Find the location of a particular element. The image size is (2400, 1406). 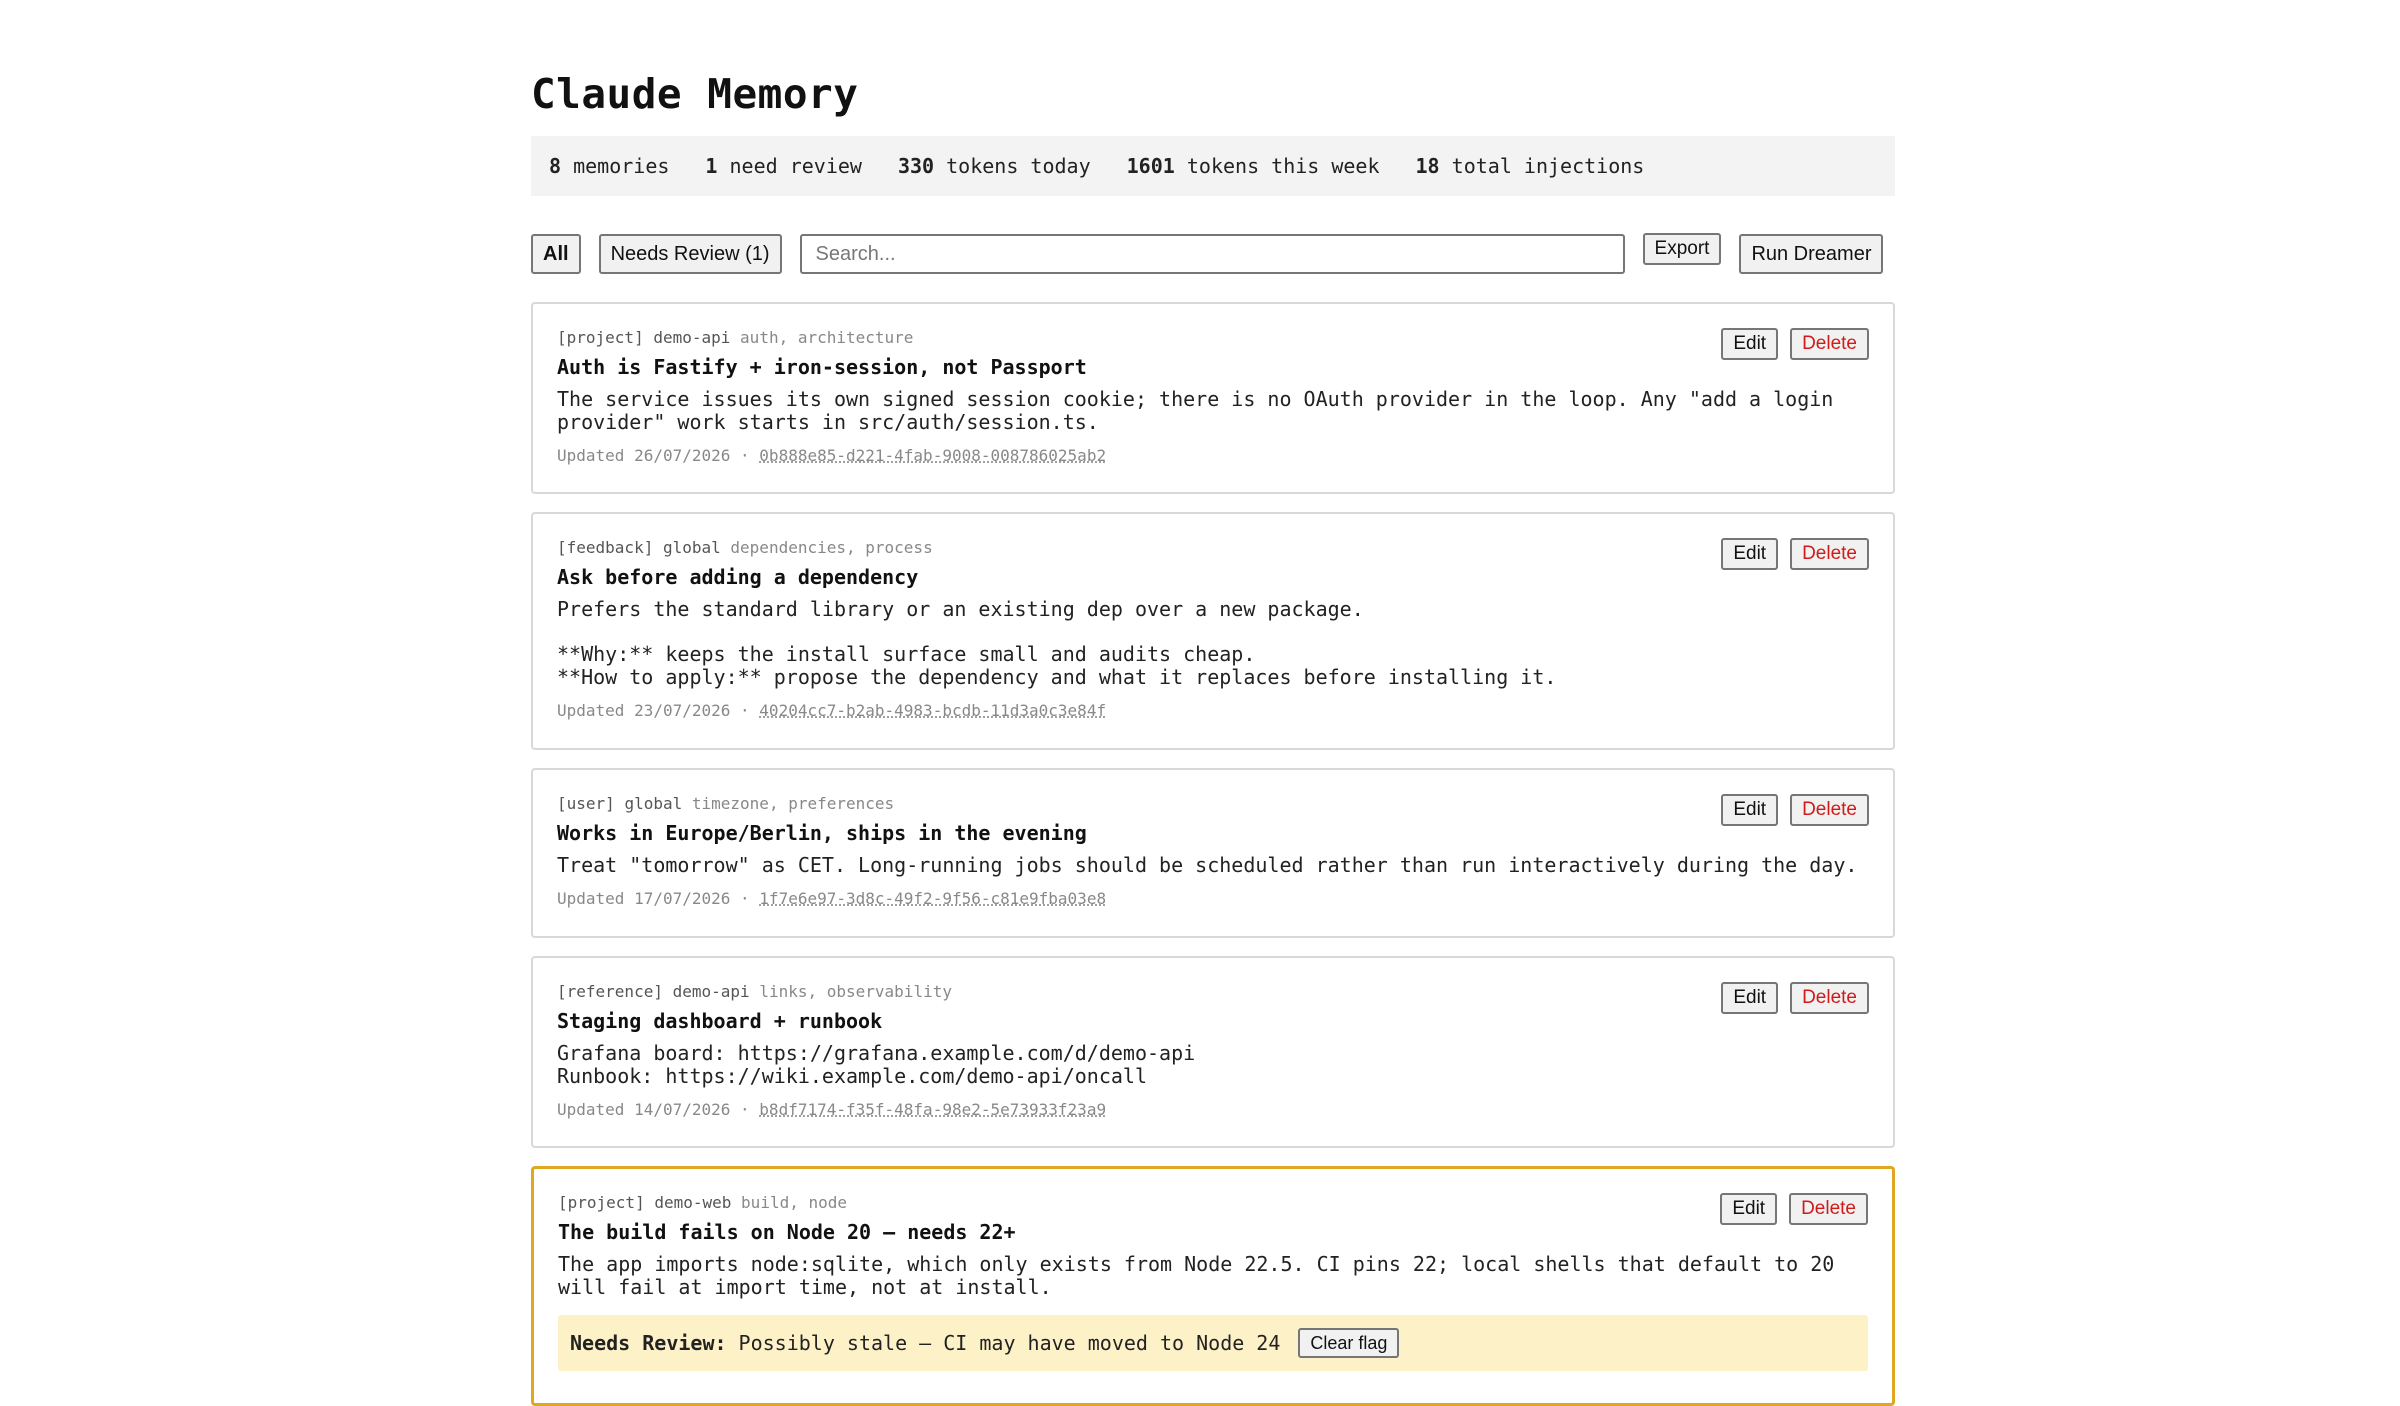

memory-id: b8df7174-f35f-48fa-98e2-5e73933f23a9 is located at coordinates (932, 1109).